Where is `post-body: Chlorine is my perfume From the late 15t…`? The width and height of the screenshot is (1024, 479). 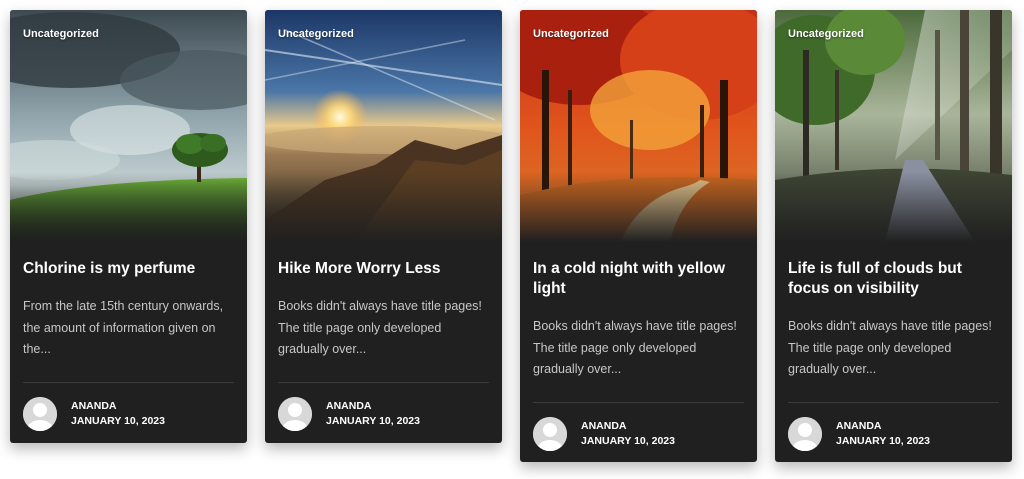 post-body: Chlorine is my perfume From the late 15t… is located at coordinates (128, 345).